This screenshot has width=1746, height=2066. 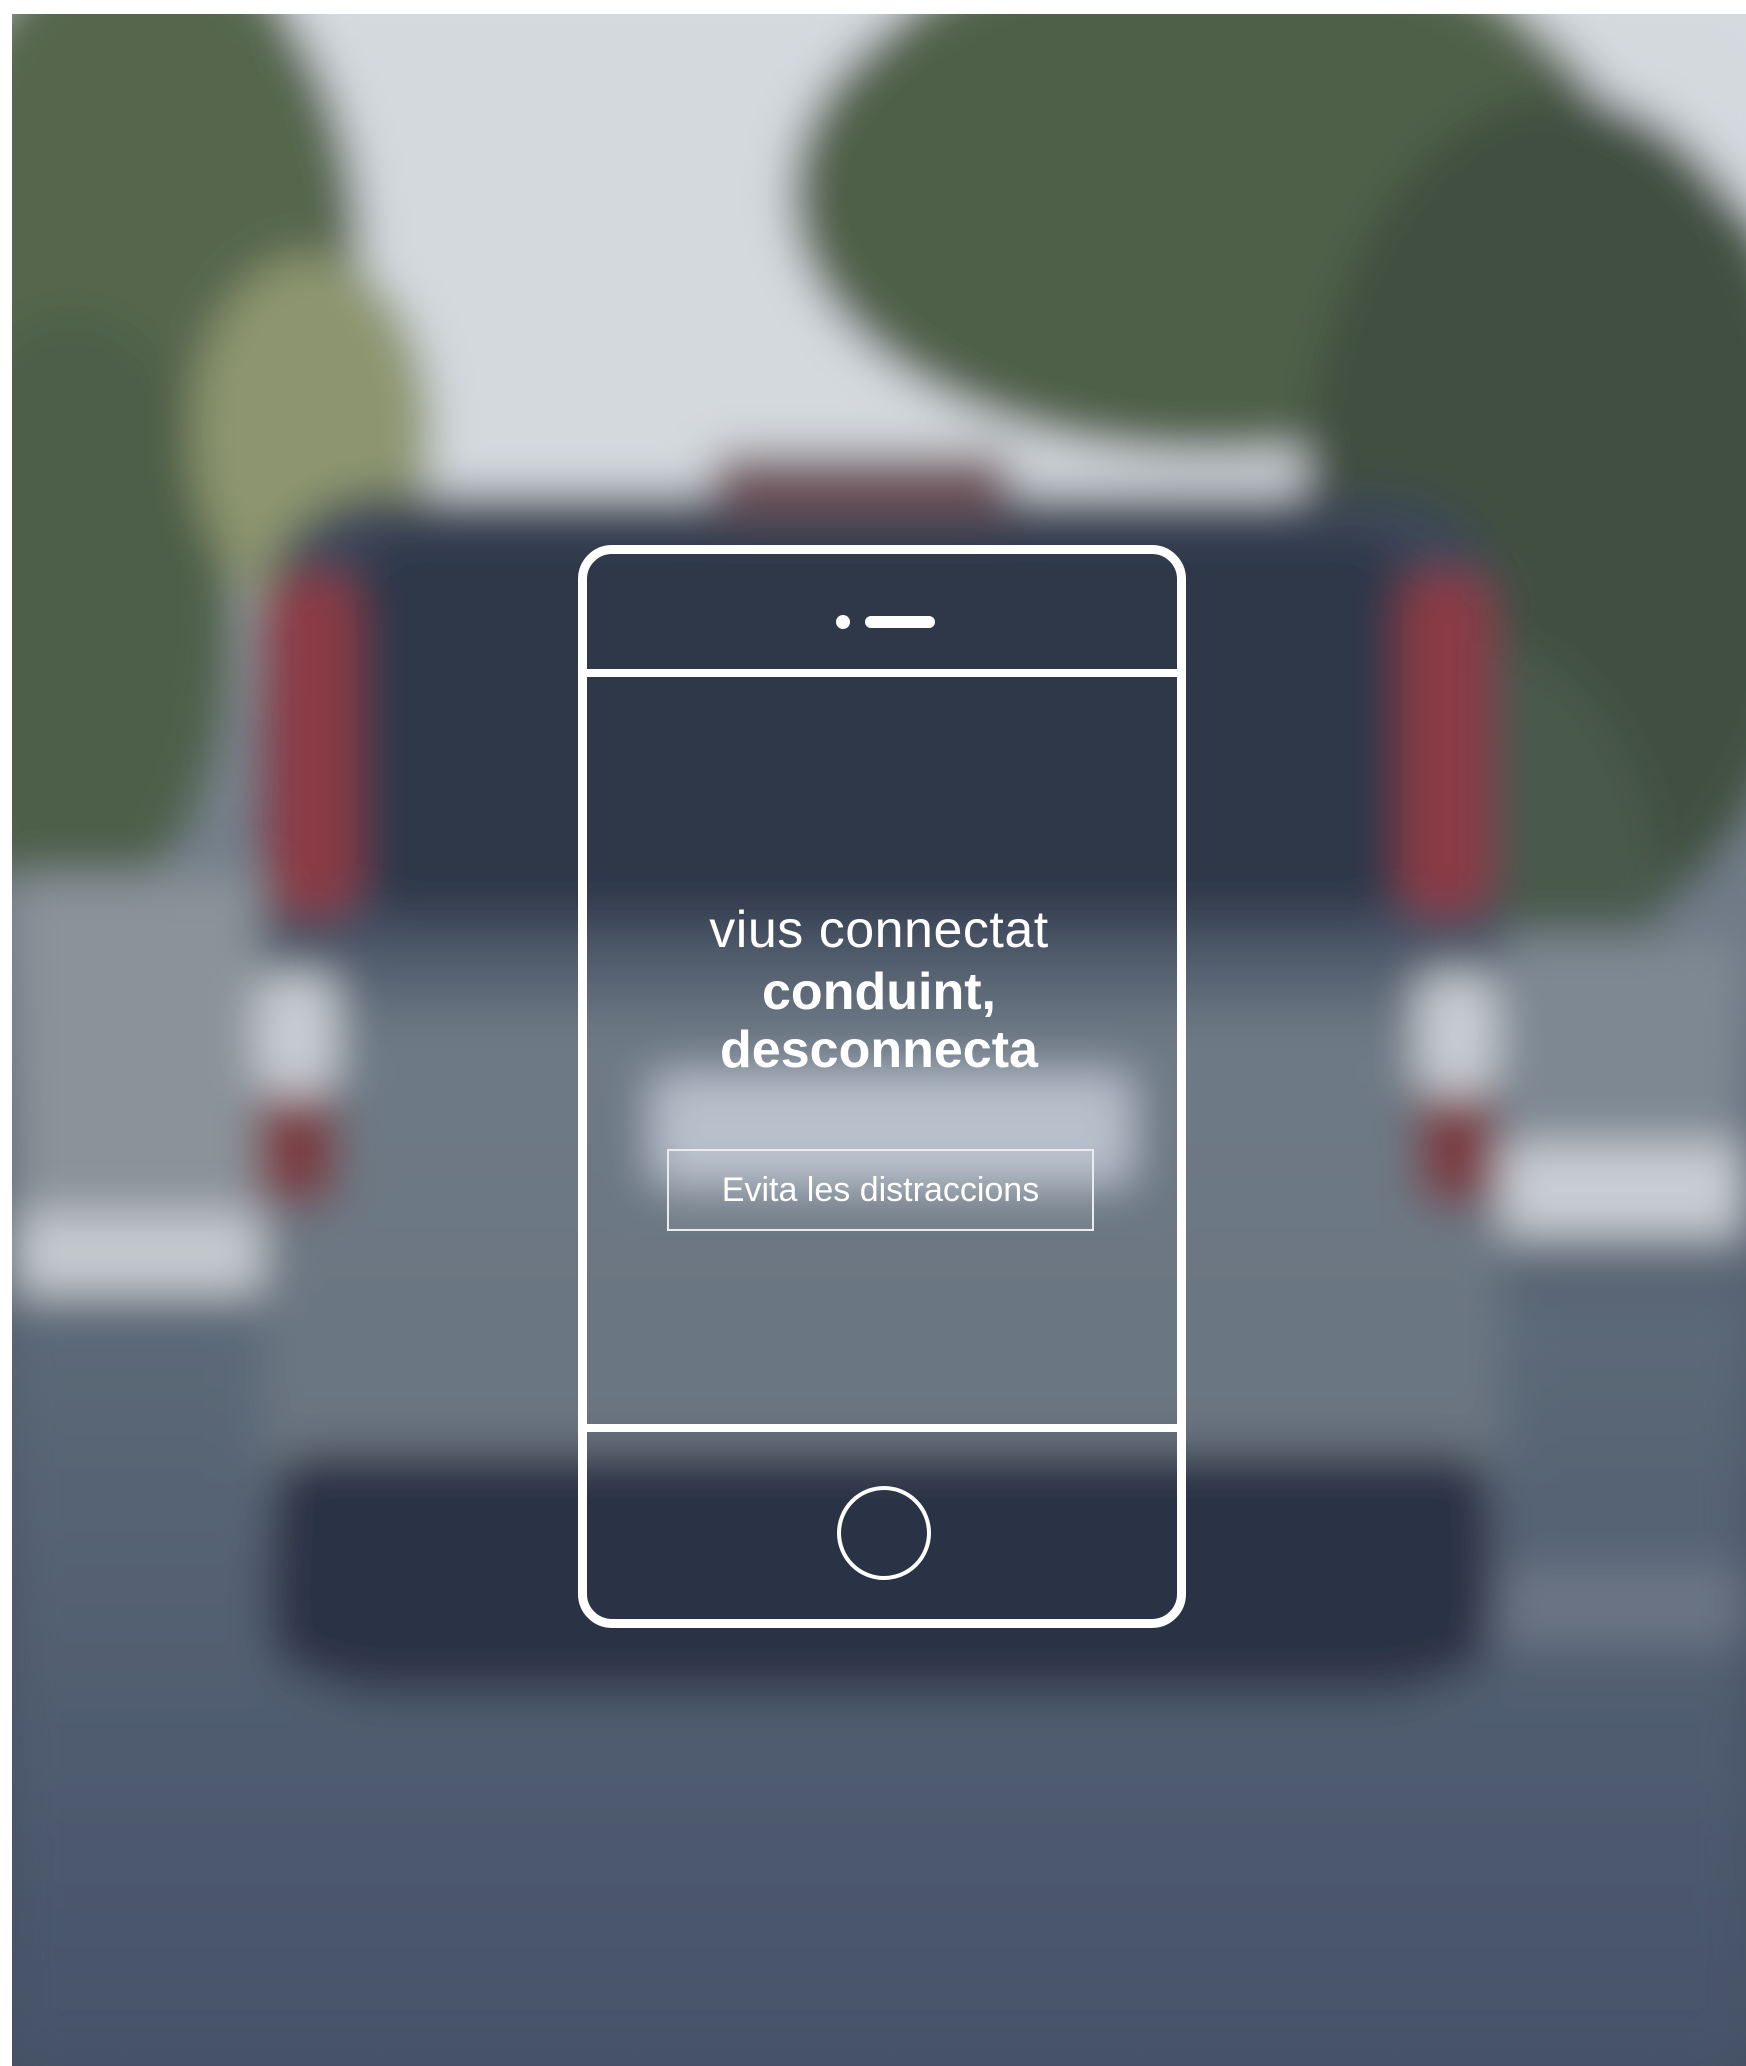 What do you see at coordinates (880, 1190) in the screenshot?
I see `avoid-distractions-button: Evita les distraccions` at bounding box center [880, 1190].